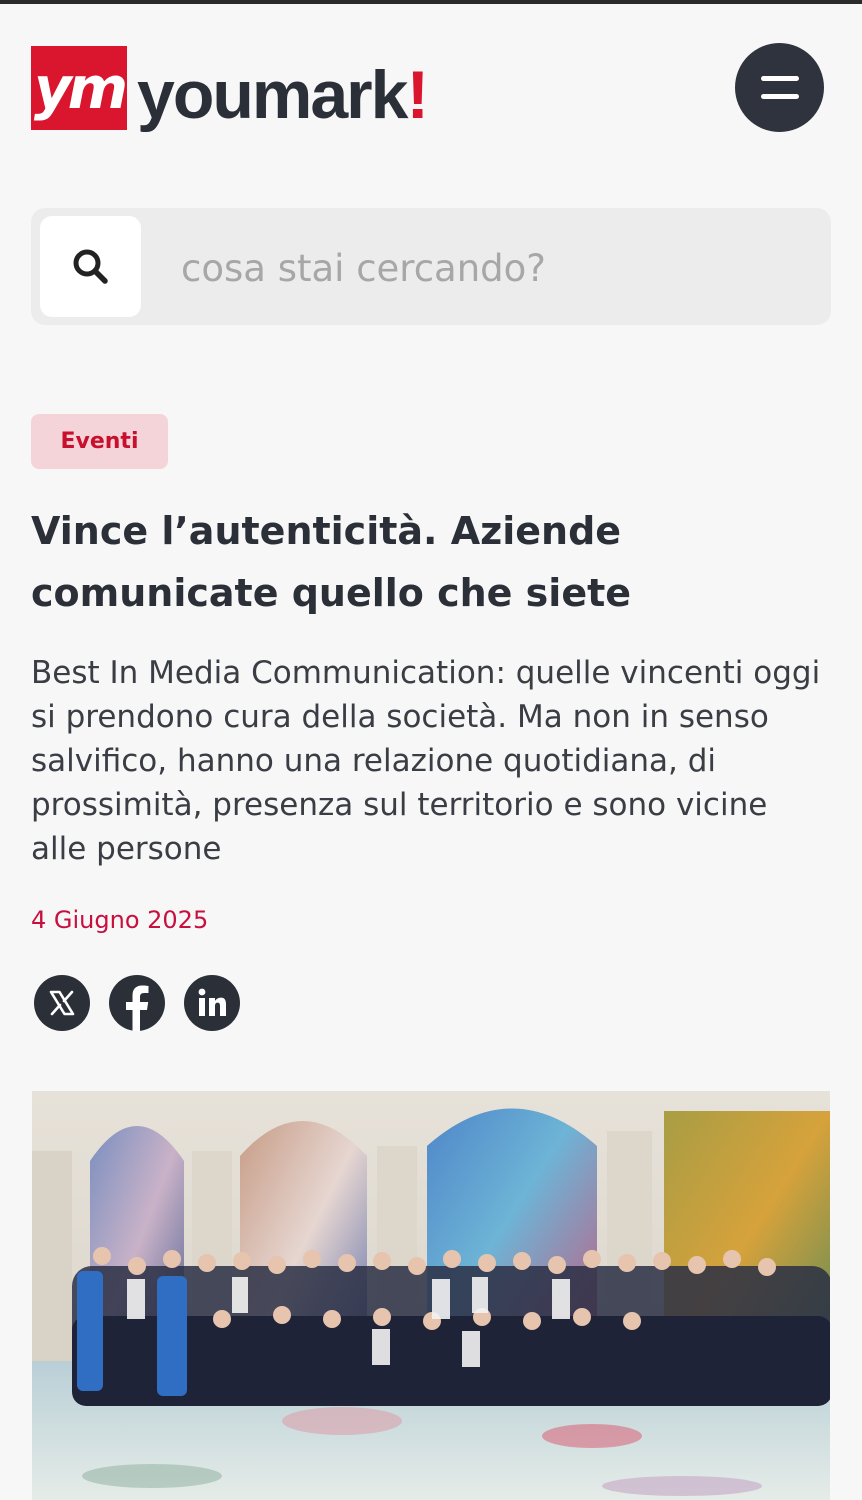 Image resolution: width=862 pixels, height=1500 pixels. I want to click on hamburger-icon-line, so click(780, 96).